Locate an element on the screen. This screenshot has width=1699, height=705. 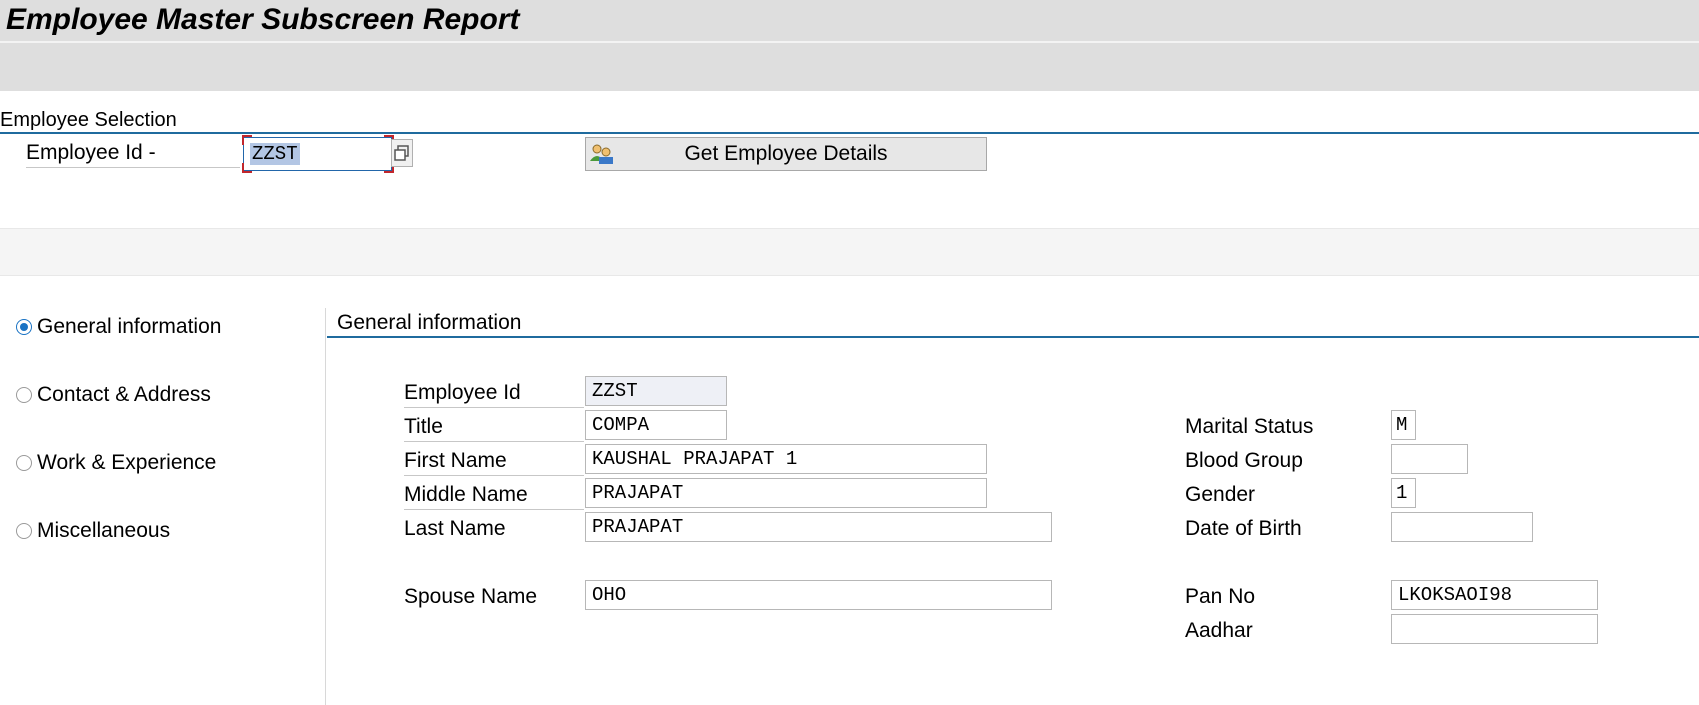
aadhar-field is located at coordinates (1494, 629).